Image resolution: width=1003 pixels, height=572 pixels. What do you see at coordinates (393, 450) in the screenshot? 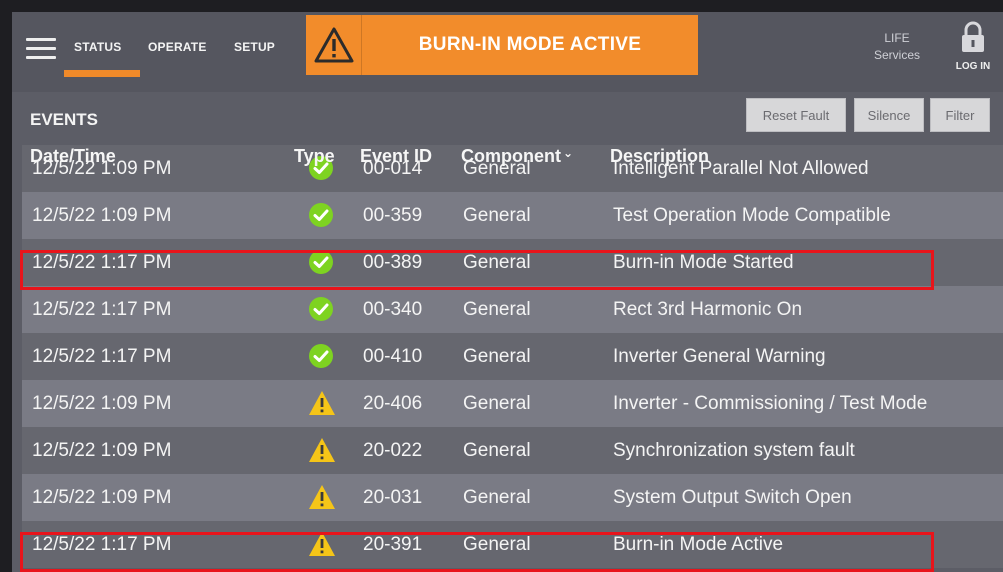
I see `event-id: 20-022` at bounding box center [393, 450].